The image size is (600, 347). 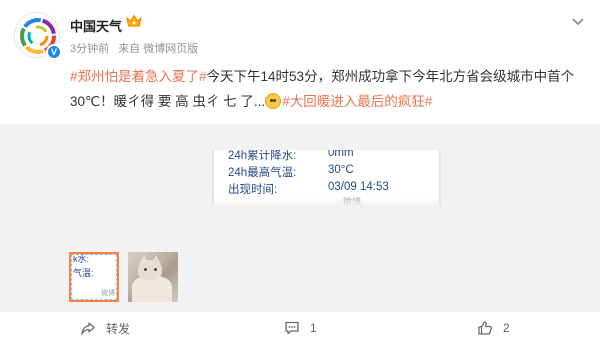 What do you see at coordinates (578, 22) in the screenshot?
I see `chevron-down-icon` at bounding box center [578, 22].